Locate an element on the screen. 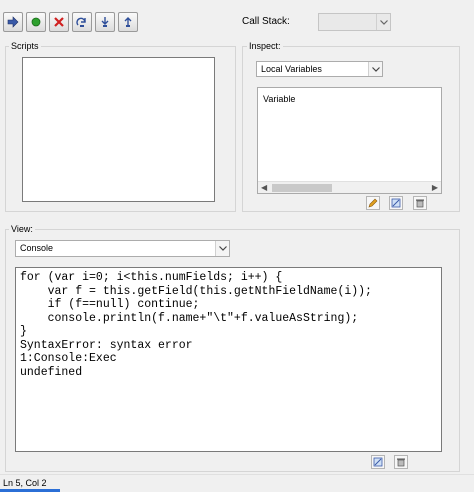 The height and width of the screenshot is (492, 474). console-line: SyntaxError: syntax error is located at coordinates (106, 345).